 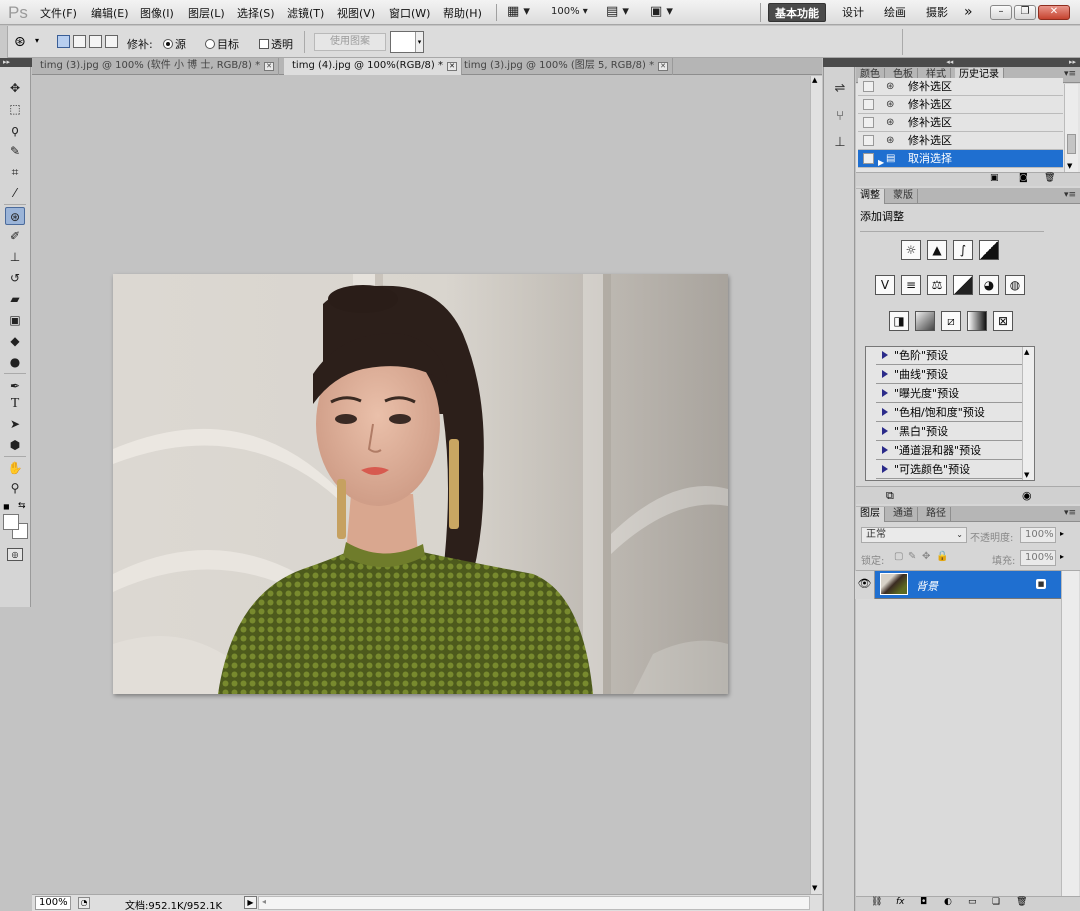 What do you see at coordinates (865, 585) in the screenshot?
I see `eye-icon: 👁` at bounding box center [865, 585].